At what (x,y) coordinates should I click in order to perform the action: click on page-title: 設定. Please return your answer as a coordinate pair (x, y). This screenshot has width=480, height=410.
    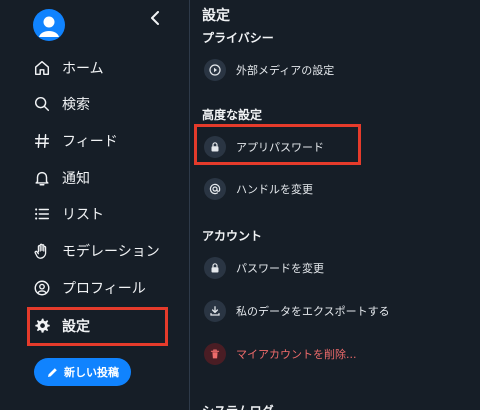
    Looking at the image, I should click on (216, 16).